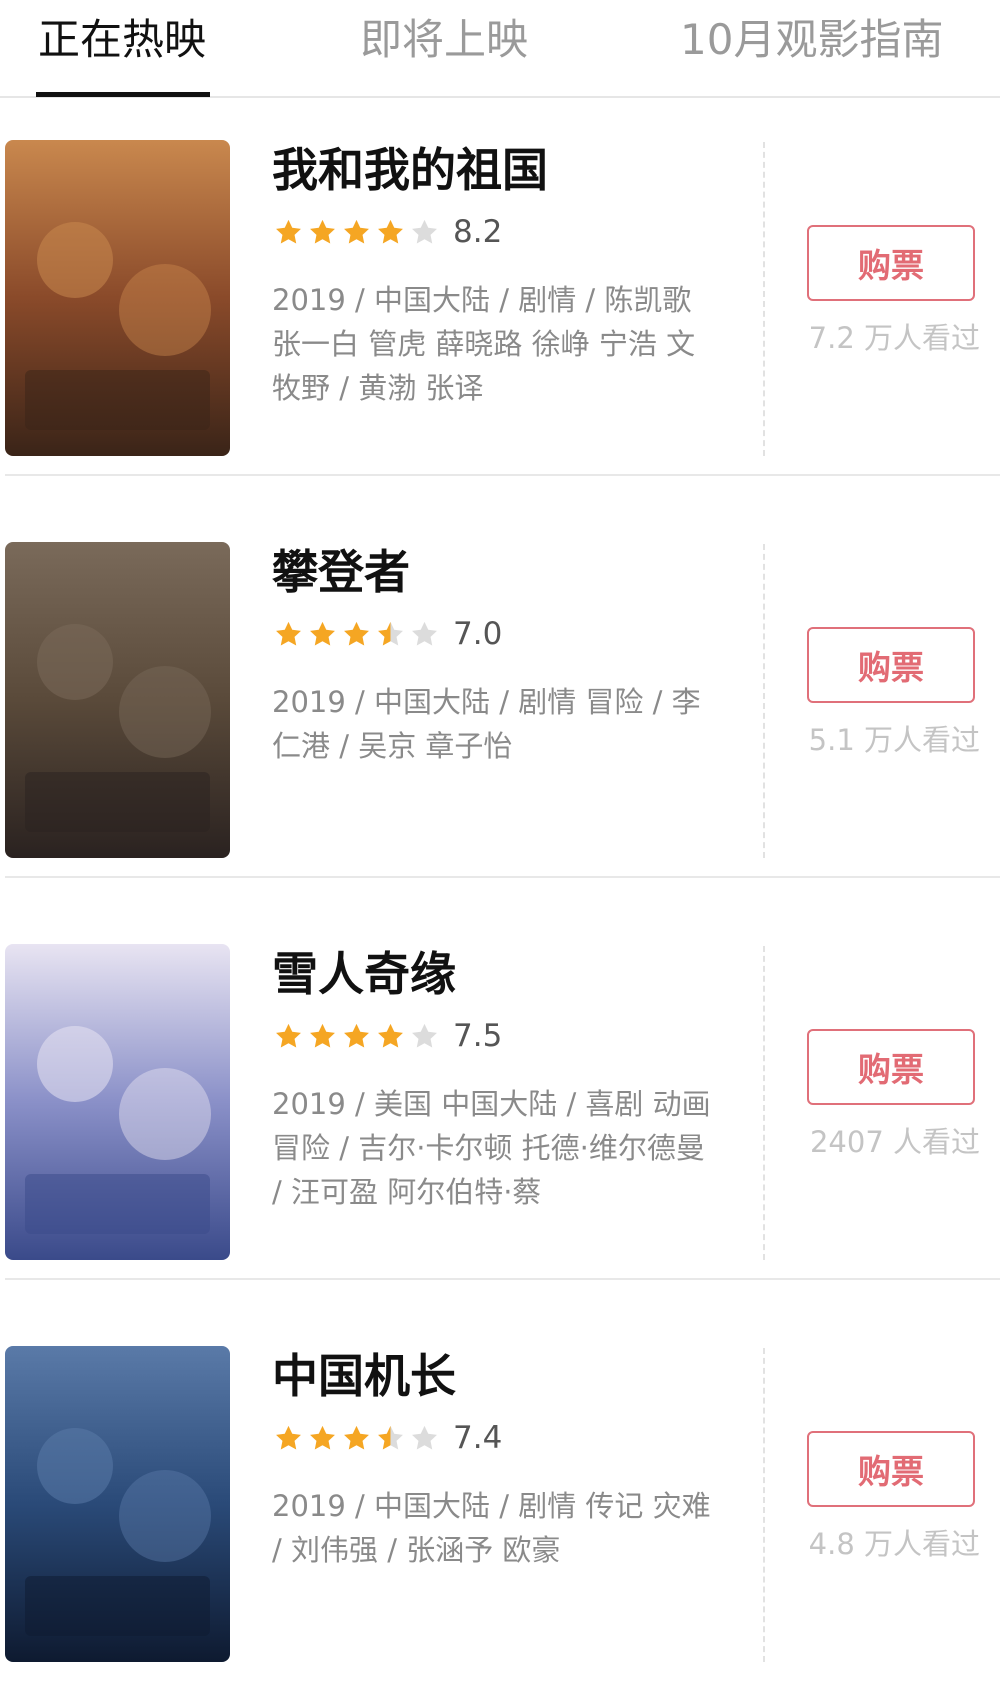 Image resolution: width=1000 pixels, height=1708 pixels. I want to click on movie-info: 2019 / 中国大陆 / 剧情 冒险 / 李仁港 / 吴京 章子怡, so click(486, 724).